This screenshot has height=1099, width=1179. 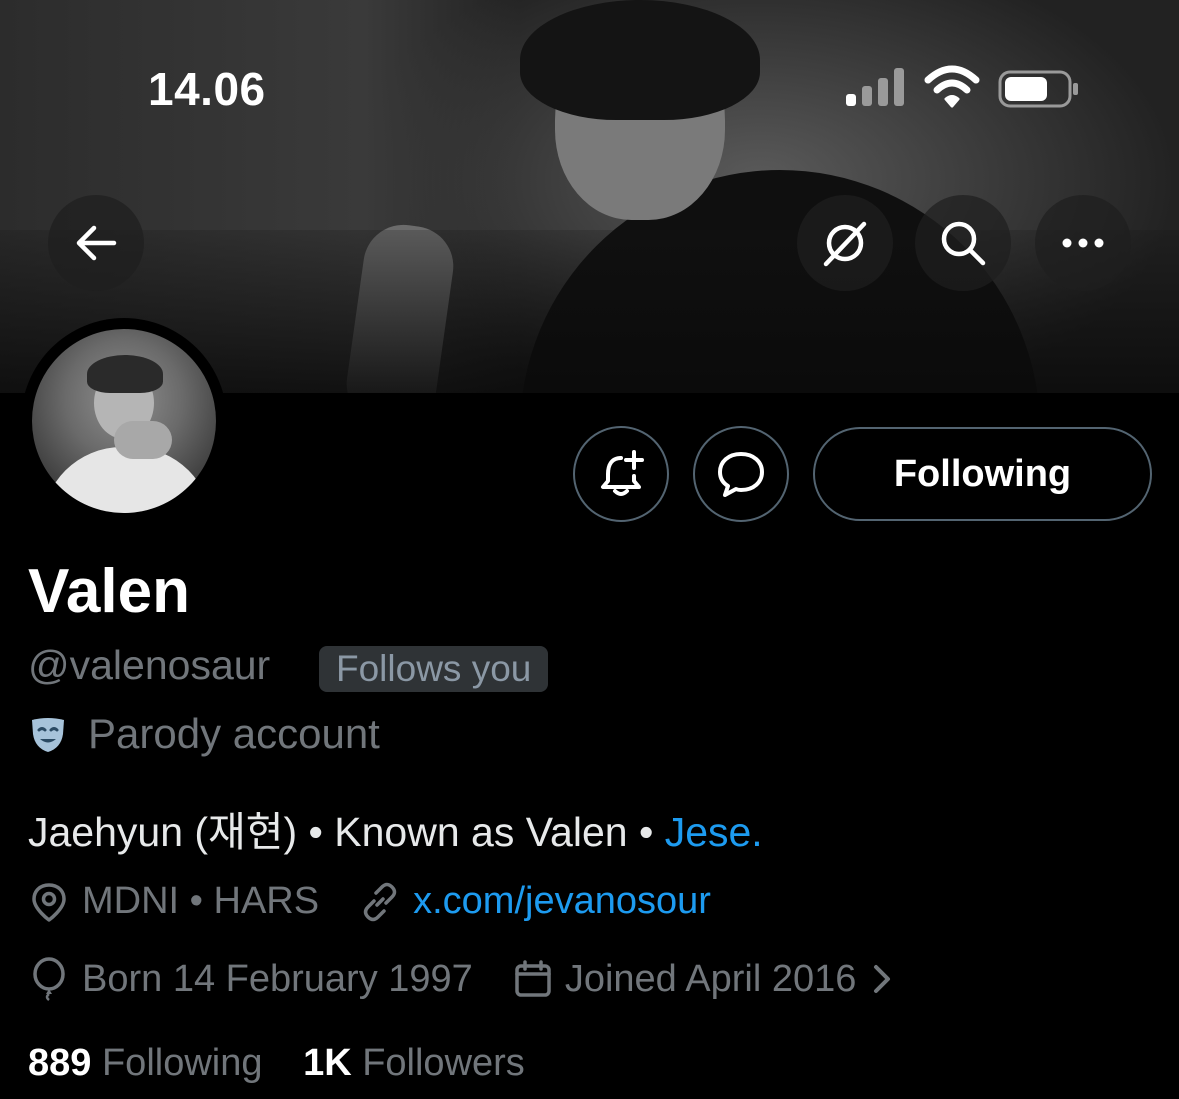 I want to click on search-button, so click(x=963, y=243).